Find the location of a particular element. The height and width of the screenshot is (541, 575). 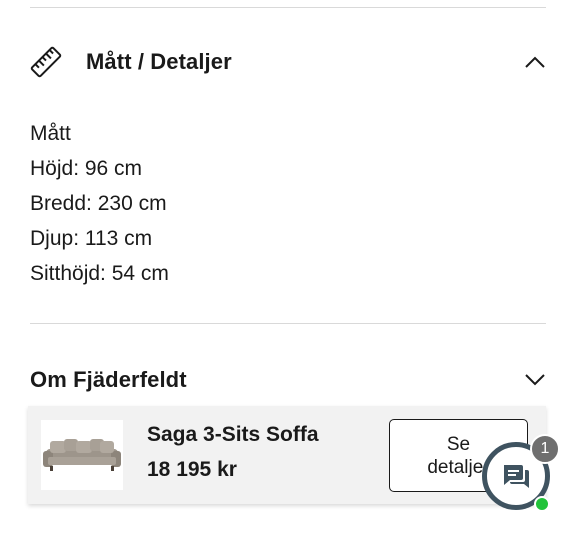

chat-unread-badge: 1 is located at coordinates (545, 449).